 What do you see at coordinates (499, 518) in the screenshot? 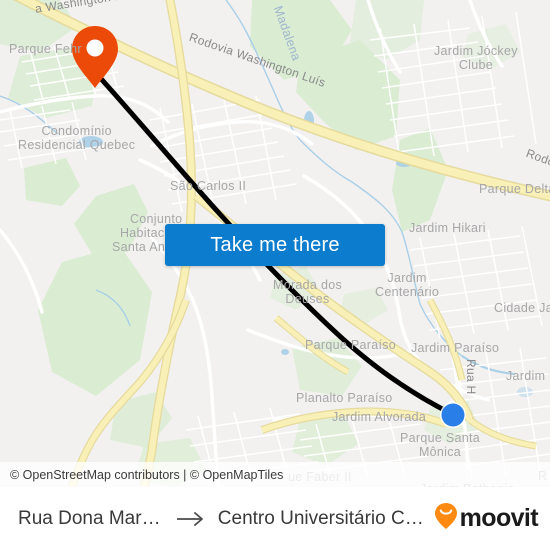
I see `moovit-wordmark: moovit` at bounding box center [499, 518].